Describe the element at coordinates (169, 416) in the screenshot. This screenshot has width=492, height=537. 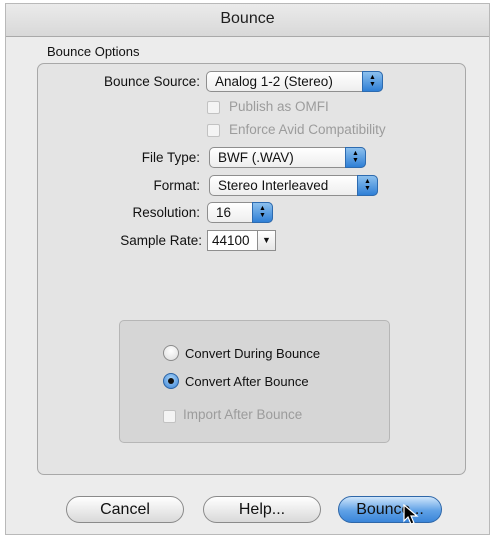
I see `import-after-checkbox` at that location.